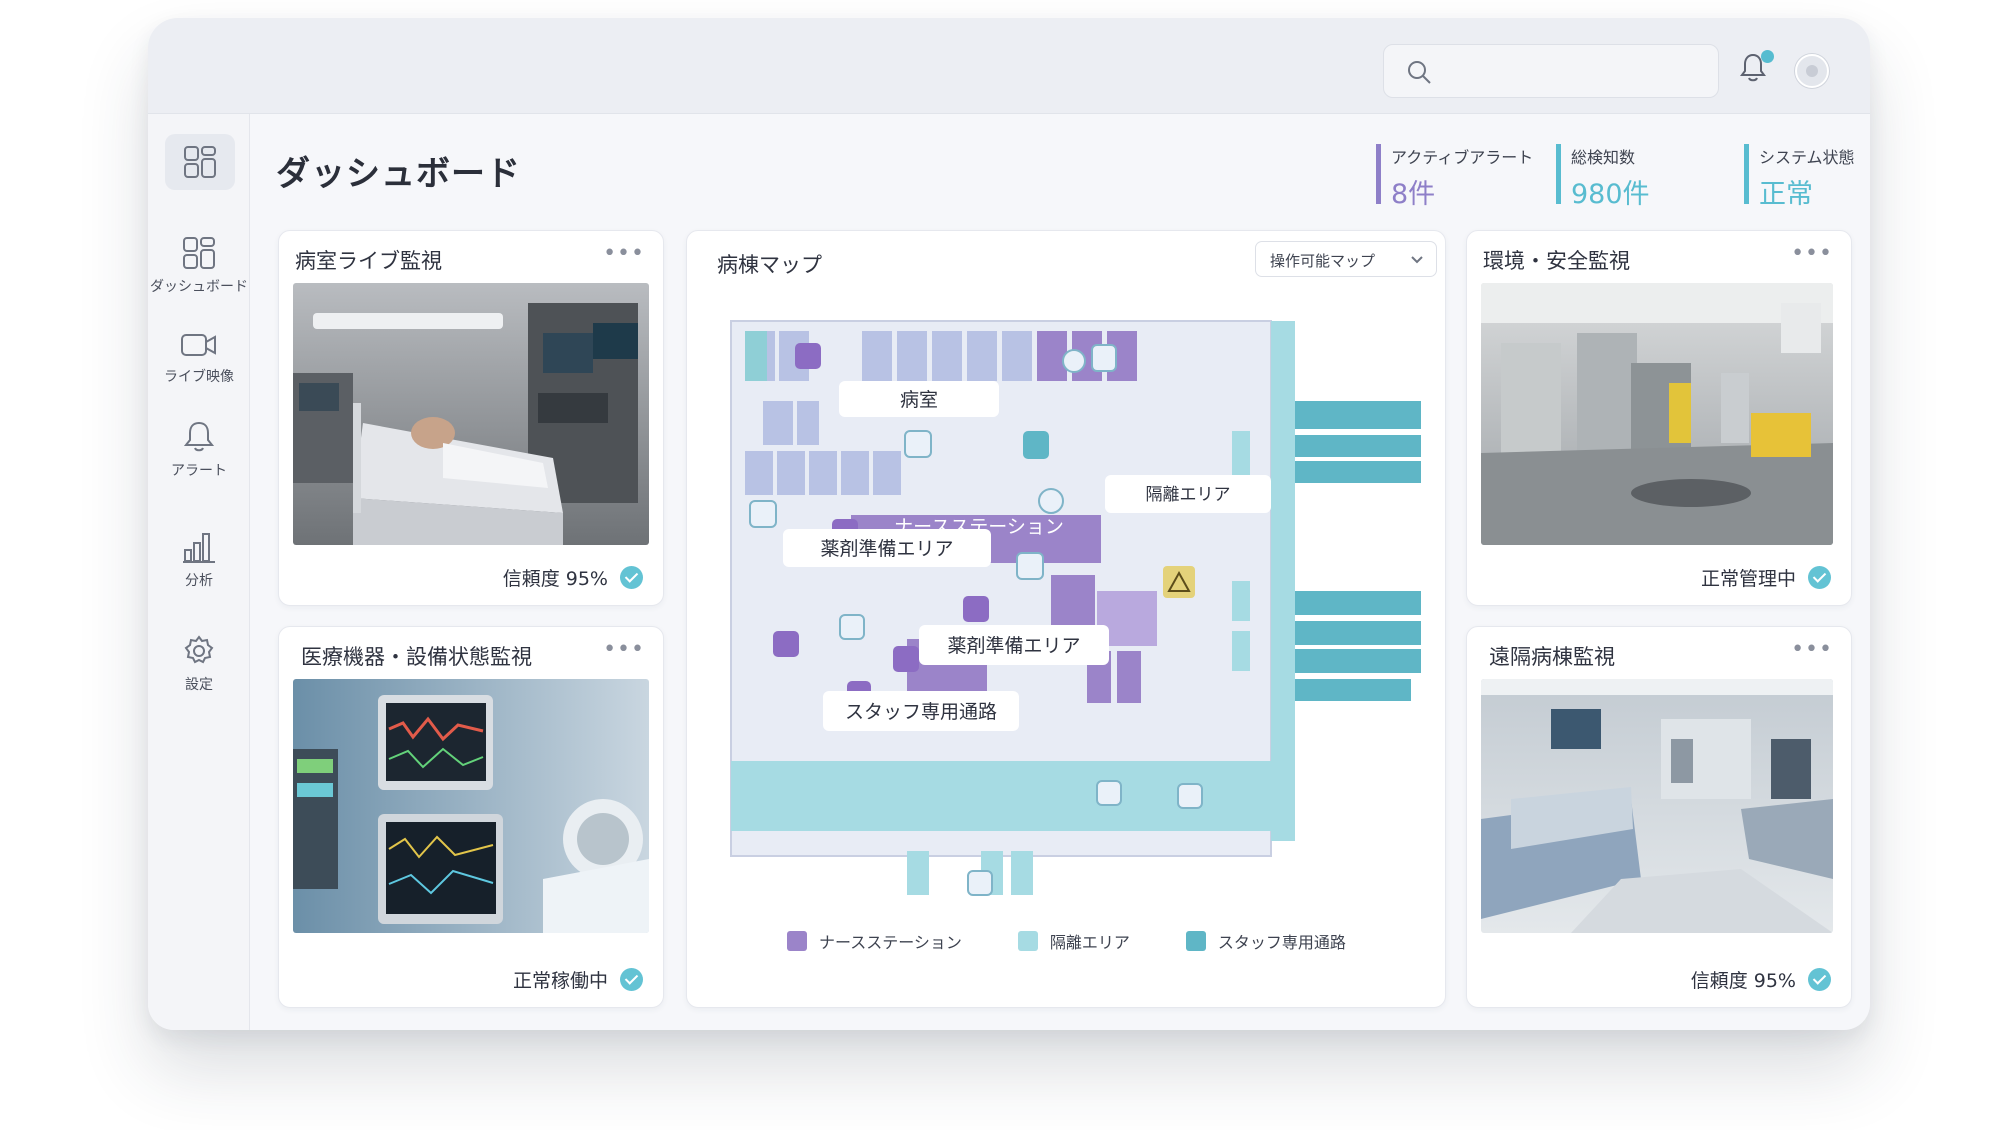  What do you see at coordinates (1089, 942) in the screenshot?
I see `legend-label: 隔離エリア` at bounding box center [1089, 942].